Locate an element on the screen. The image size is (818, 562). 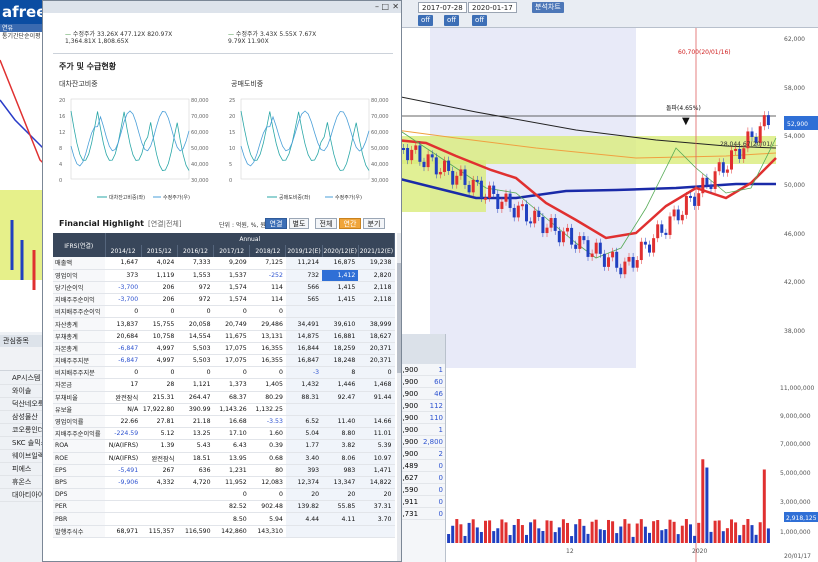
close-icon: ✕ is located at coordinates (395, 6).